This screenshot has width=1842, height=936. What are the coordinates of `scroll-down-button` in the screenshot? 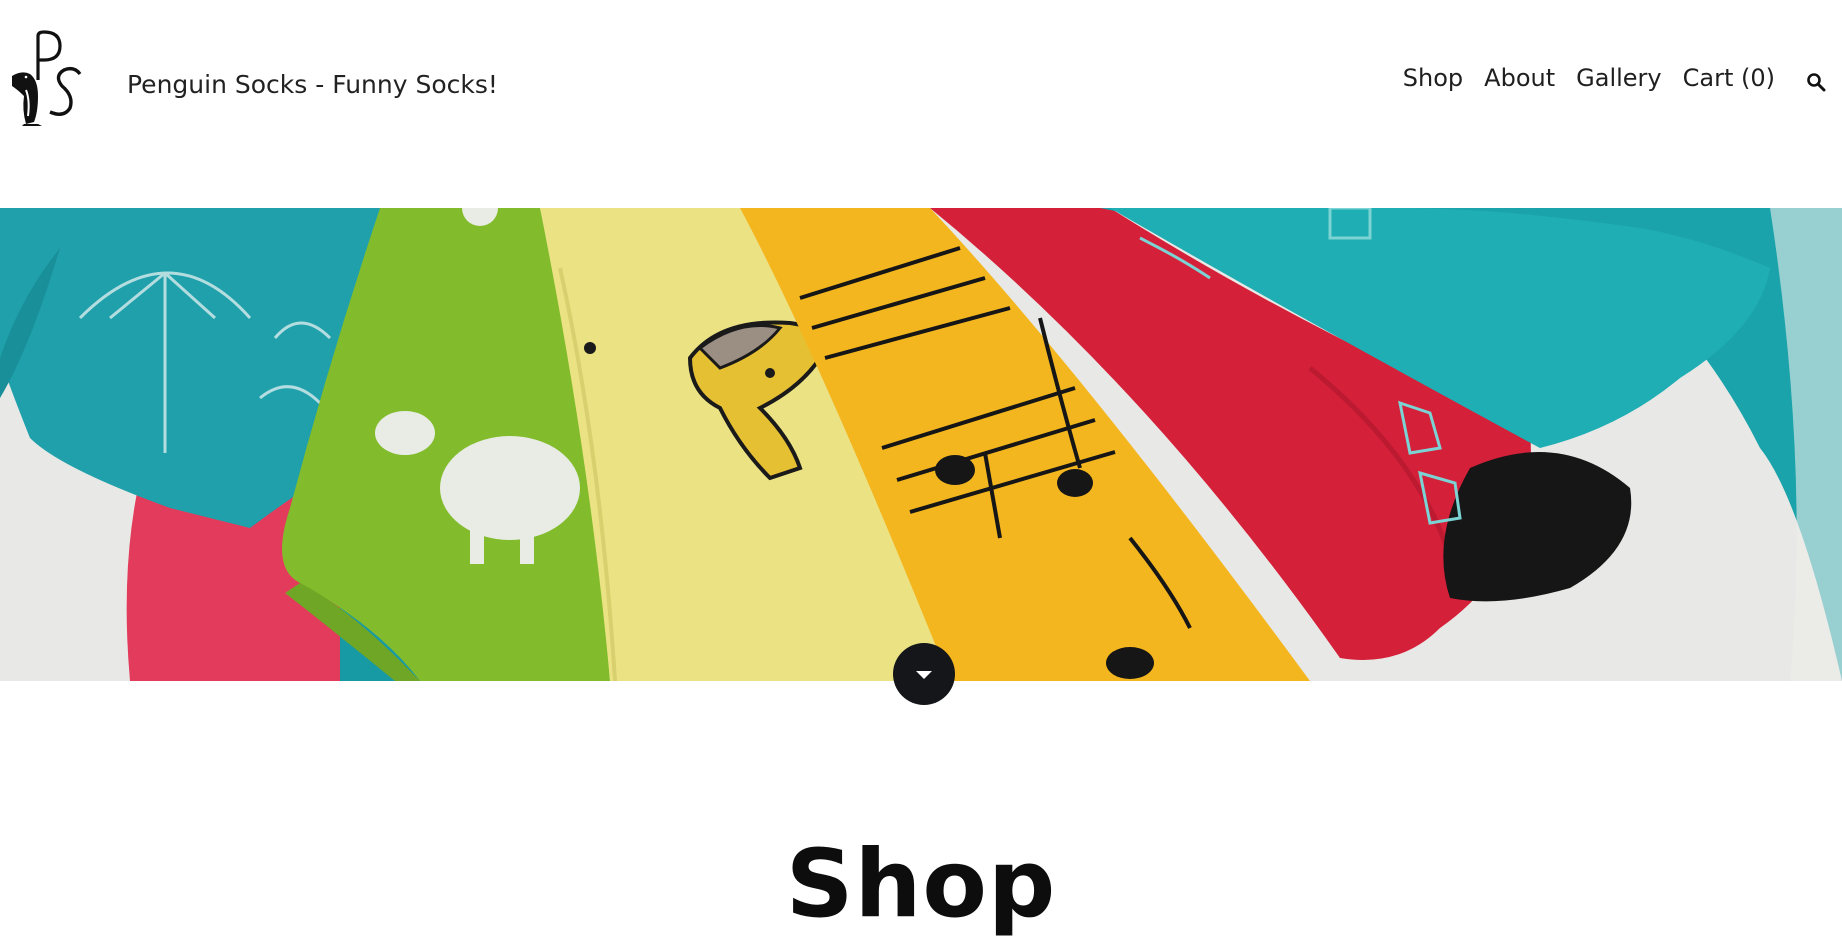 It's located at (924, 674).